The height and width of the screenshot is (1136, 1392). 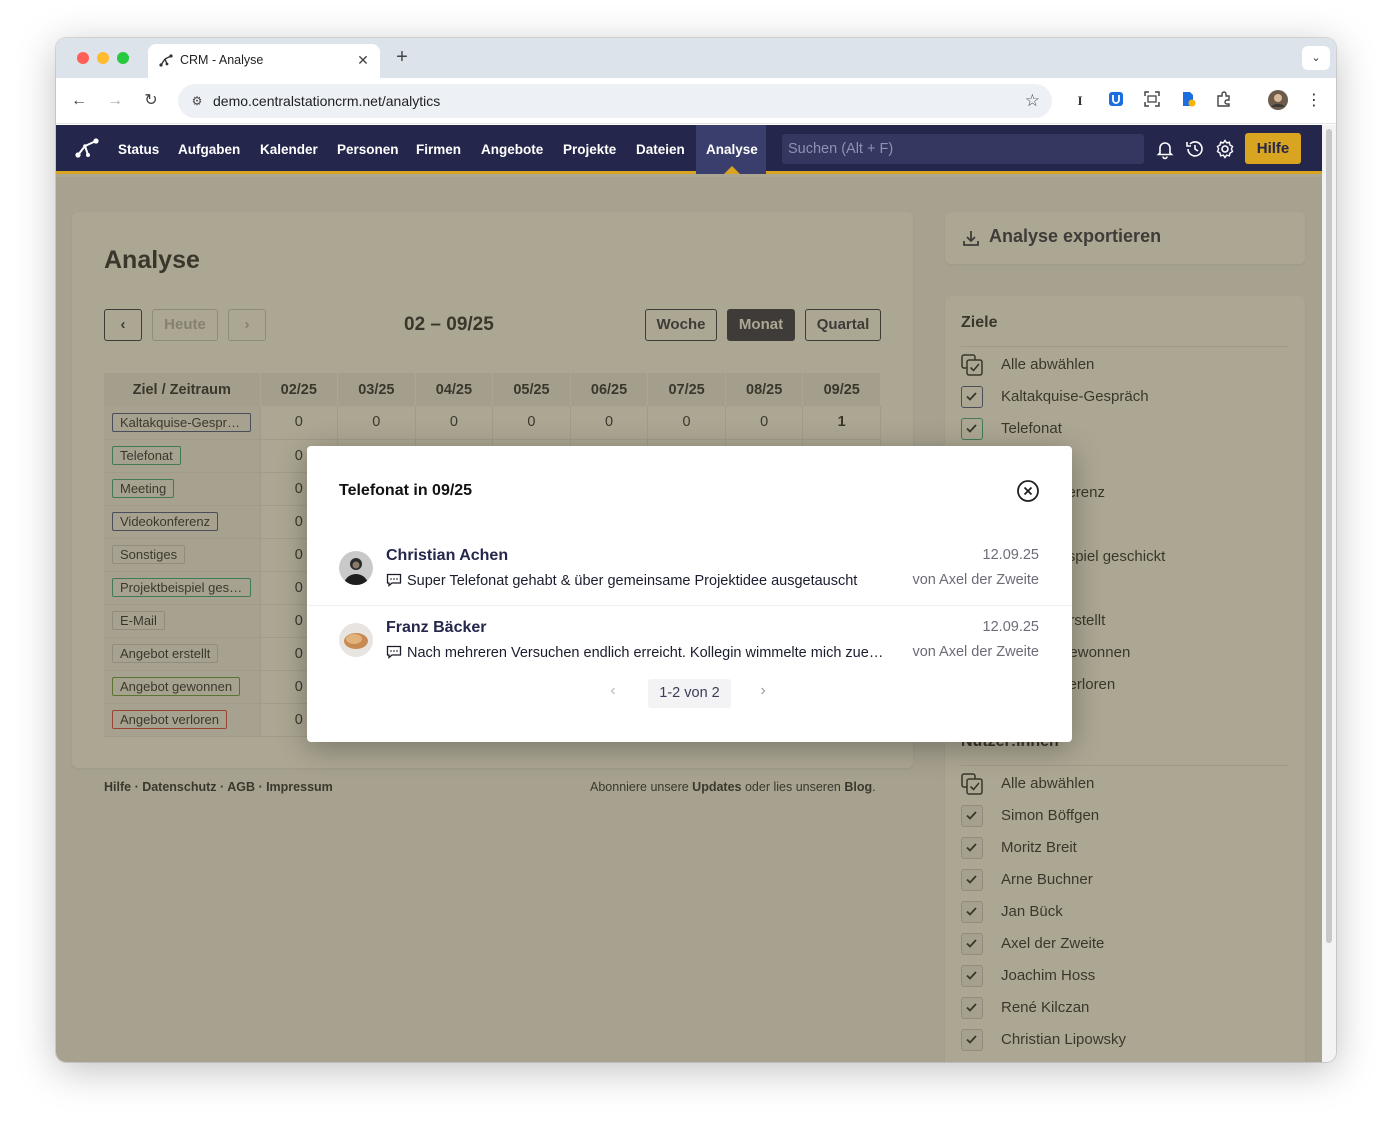 I want to click on back-arrow-icon: ←, so click(x=79, y=101).